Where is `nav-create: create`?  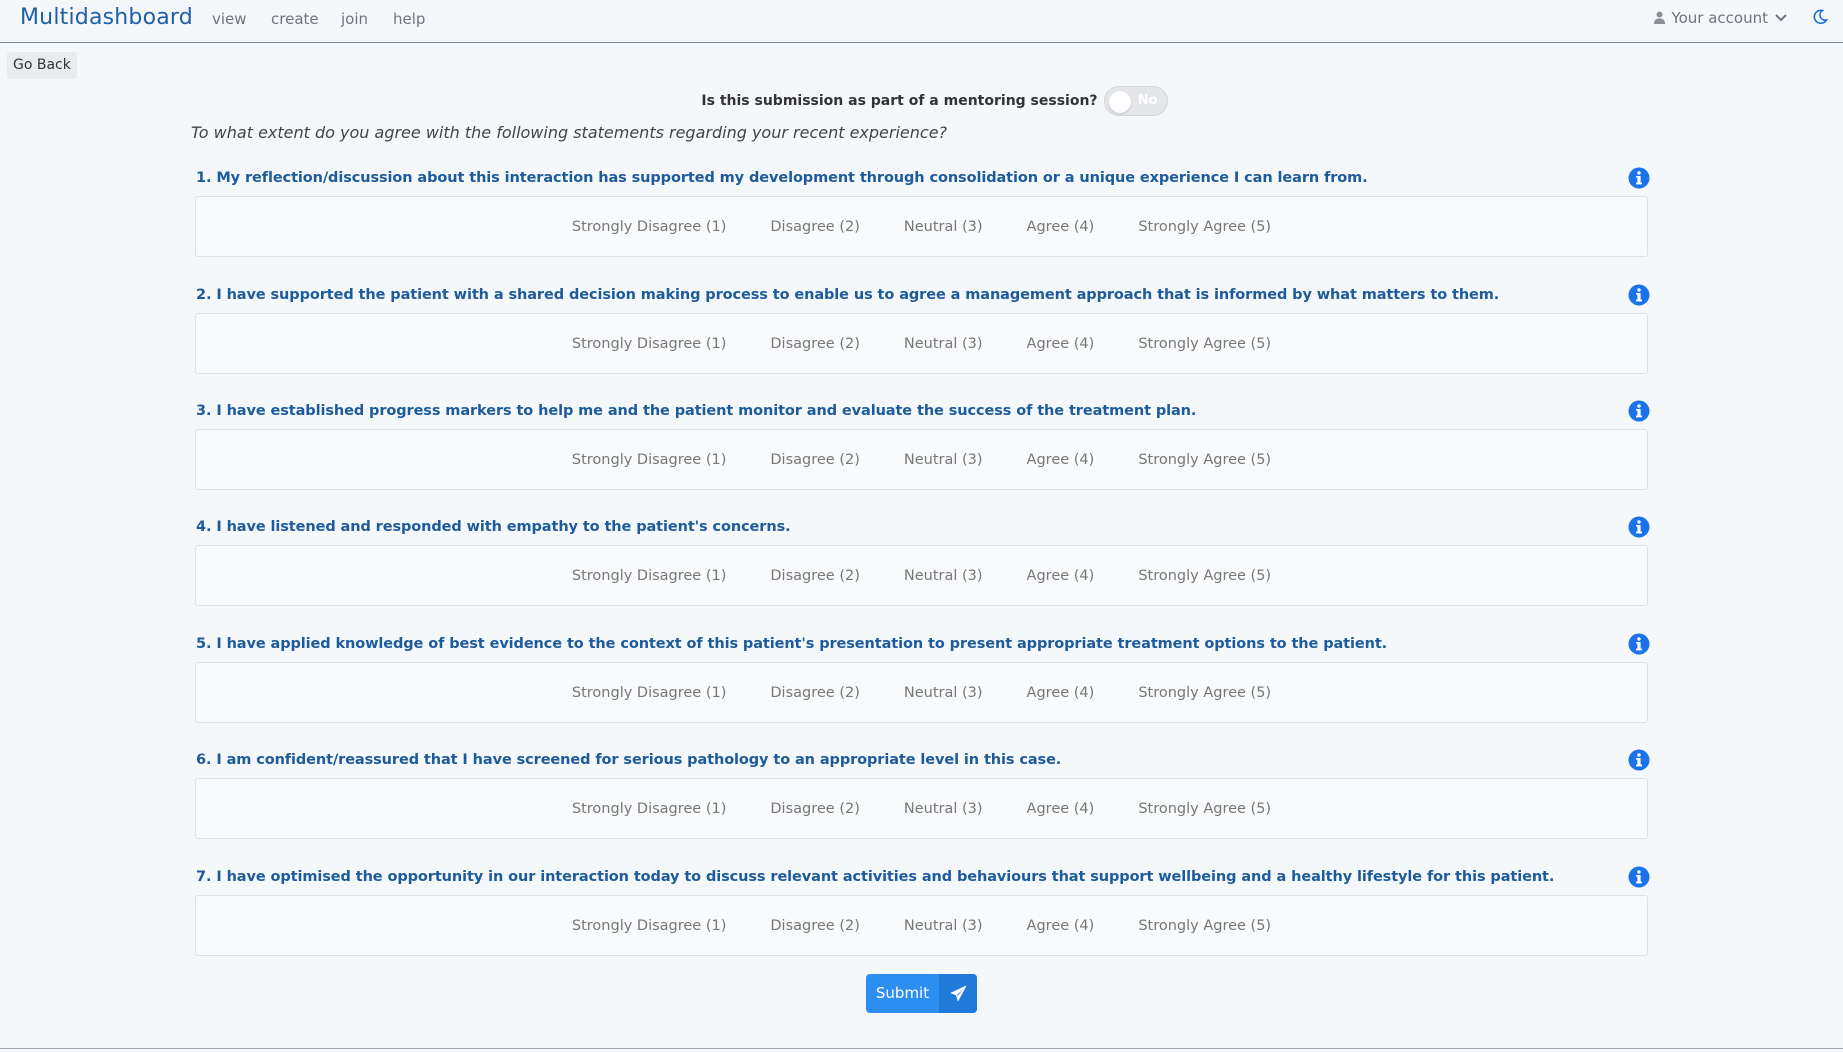 nav-create: create is located at coordinates (295, 19).